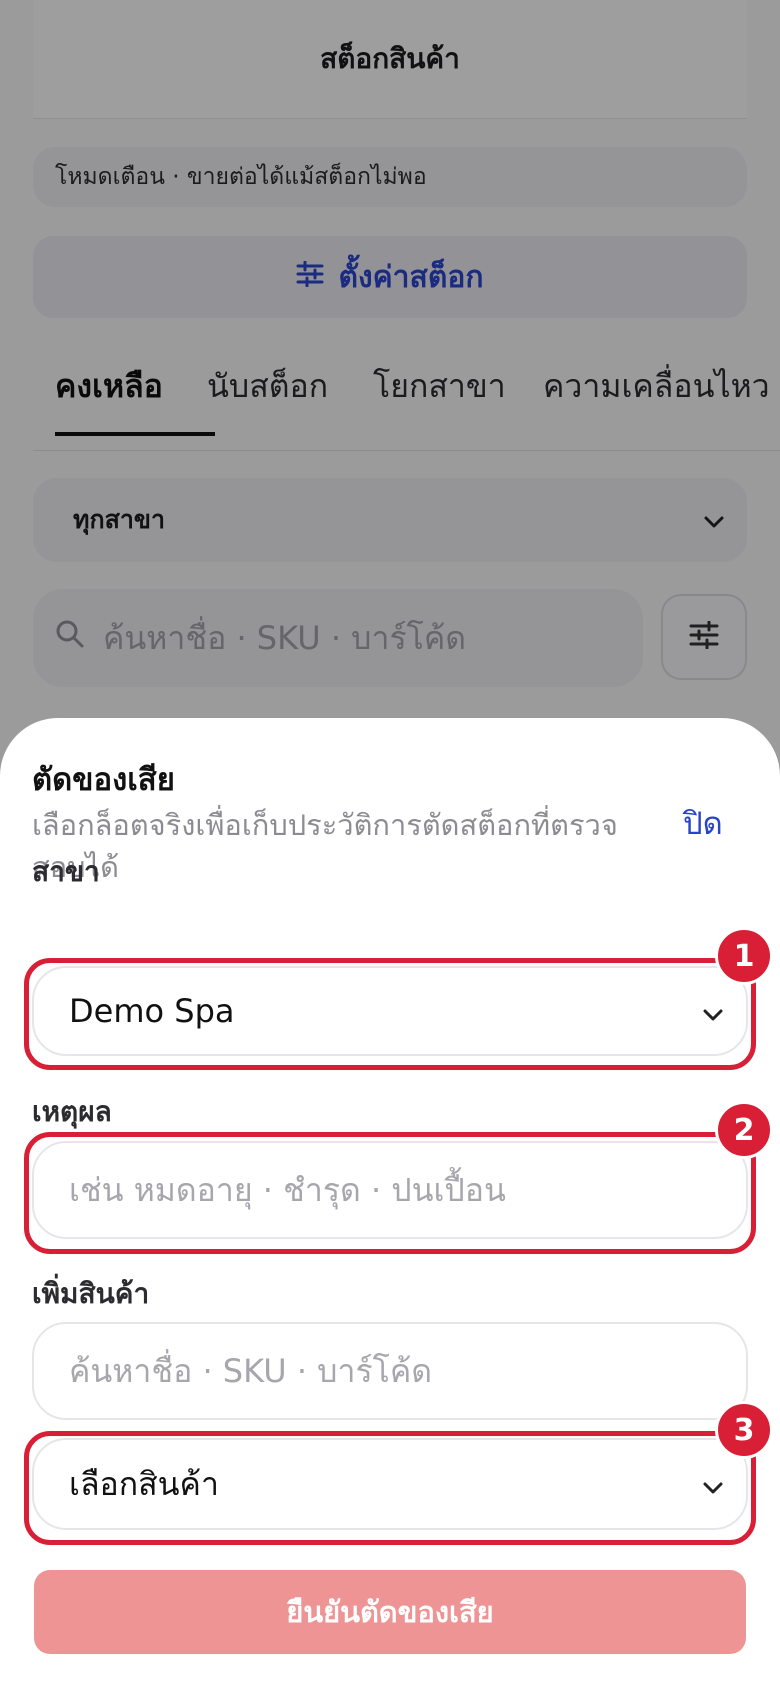 The width and height of the screenshot is (780, 1688). Describe the element at coordinates (66, 871) in the screenshot. I see `branch-label: สาขา` at that location.